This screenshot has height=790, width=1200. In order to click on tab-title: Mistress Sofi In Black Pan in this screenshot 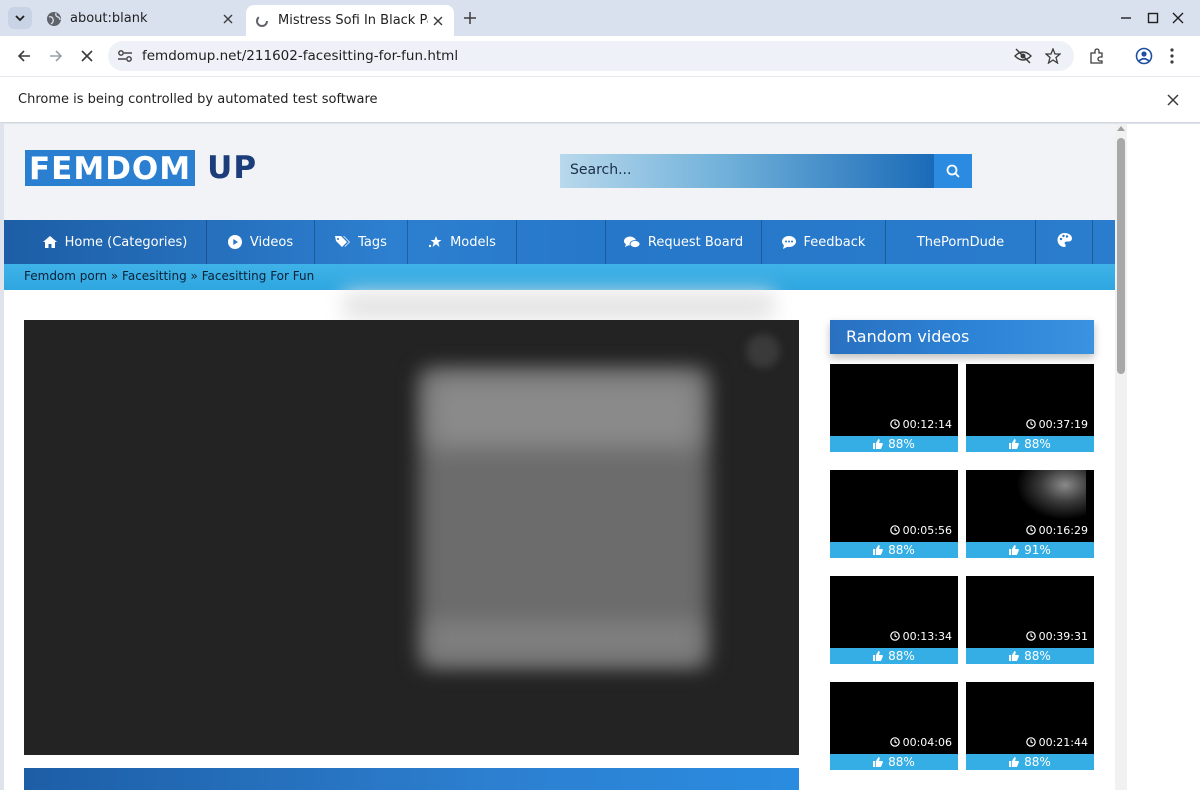, I will do `click(353, 20)`.